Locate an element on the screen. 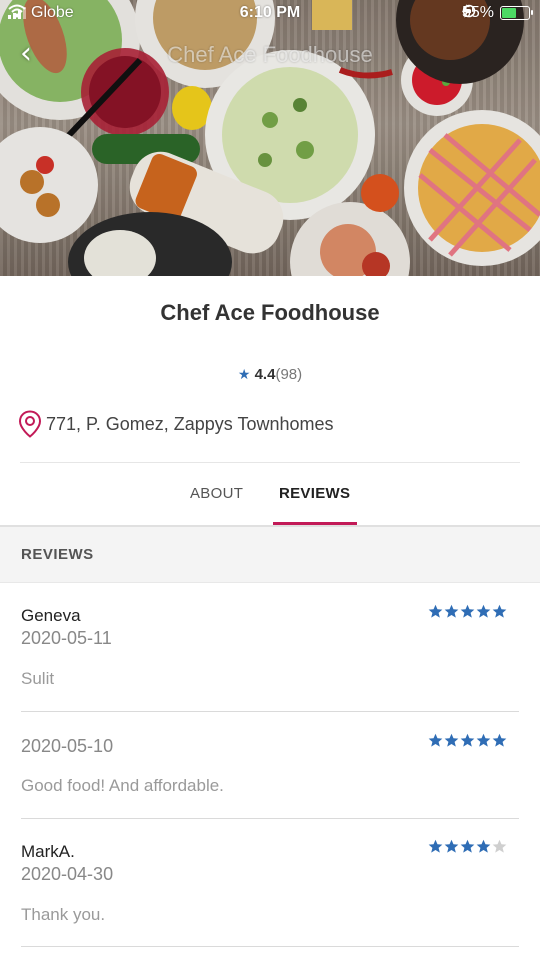 The image size is (540, 960). review-item: 2020-05-10 Good food! And affordable. is located at coordinates (270, 766).